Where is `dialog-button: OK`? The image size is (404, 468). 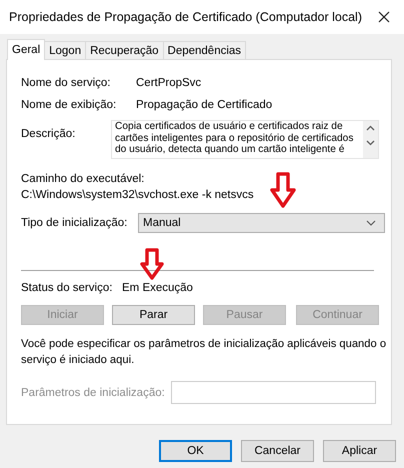 dialog-button: OK is located at coordinates (195, 451).